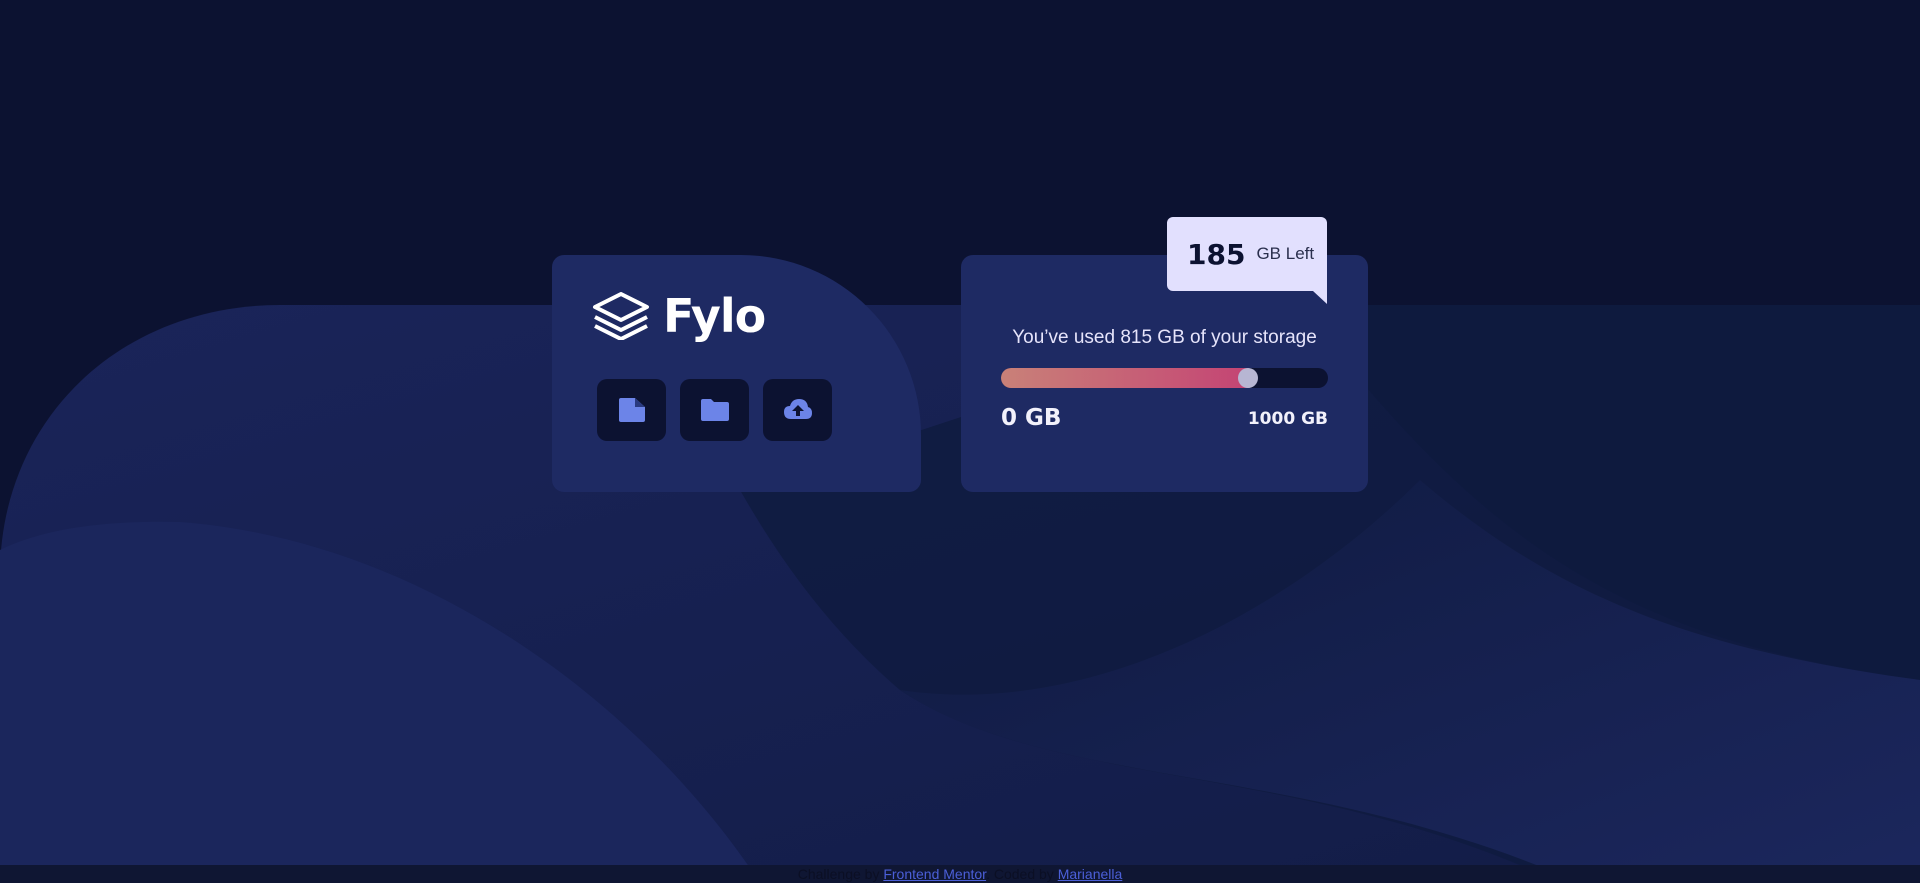  I want to click on author-link: Marianella, so click(1090, 874).